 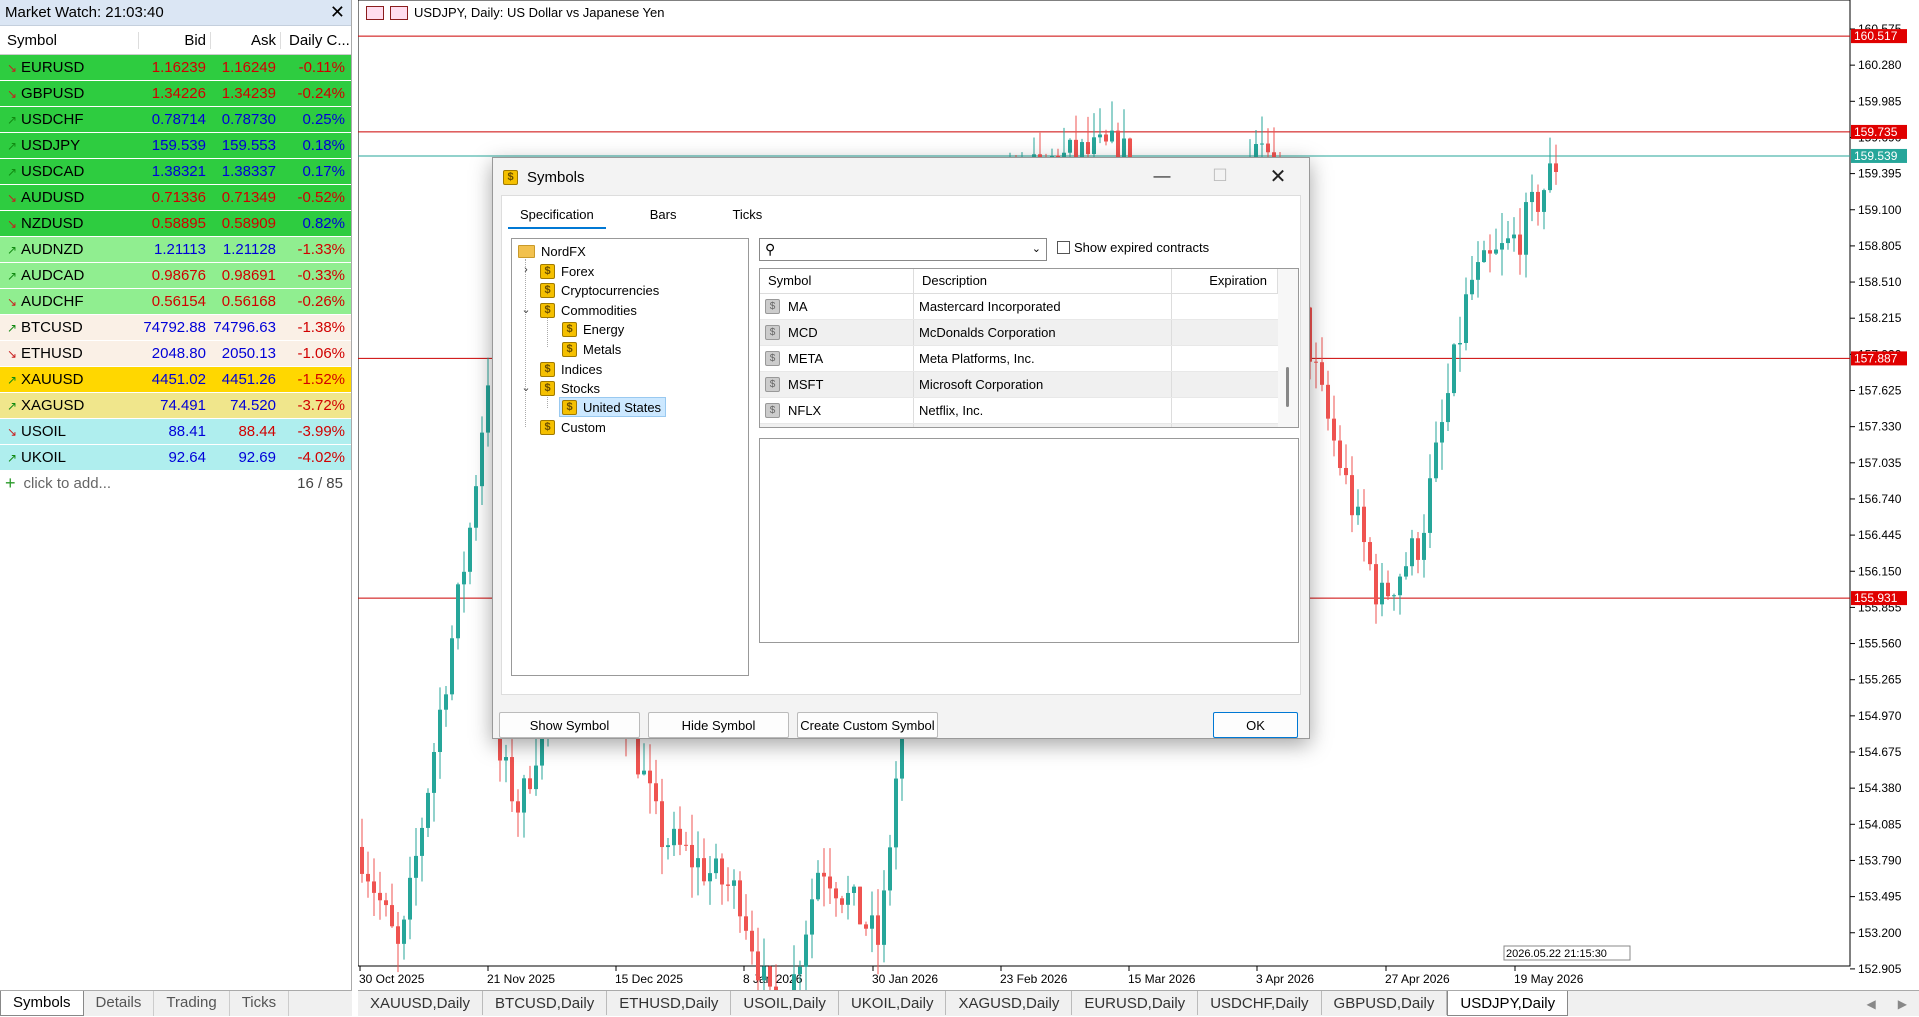 What do you see at coordinates (785, 1003) in the screenshot?
I see `chart-tab: USOIL,Daily` at bounding box center [785, 1003].